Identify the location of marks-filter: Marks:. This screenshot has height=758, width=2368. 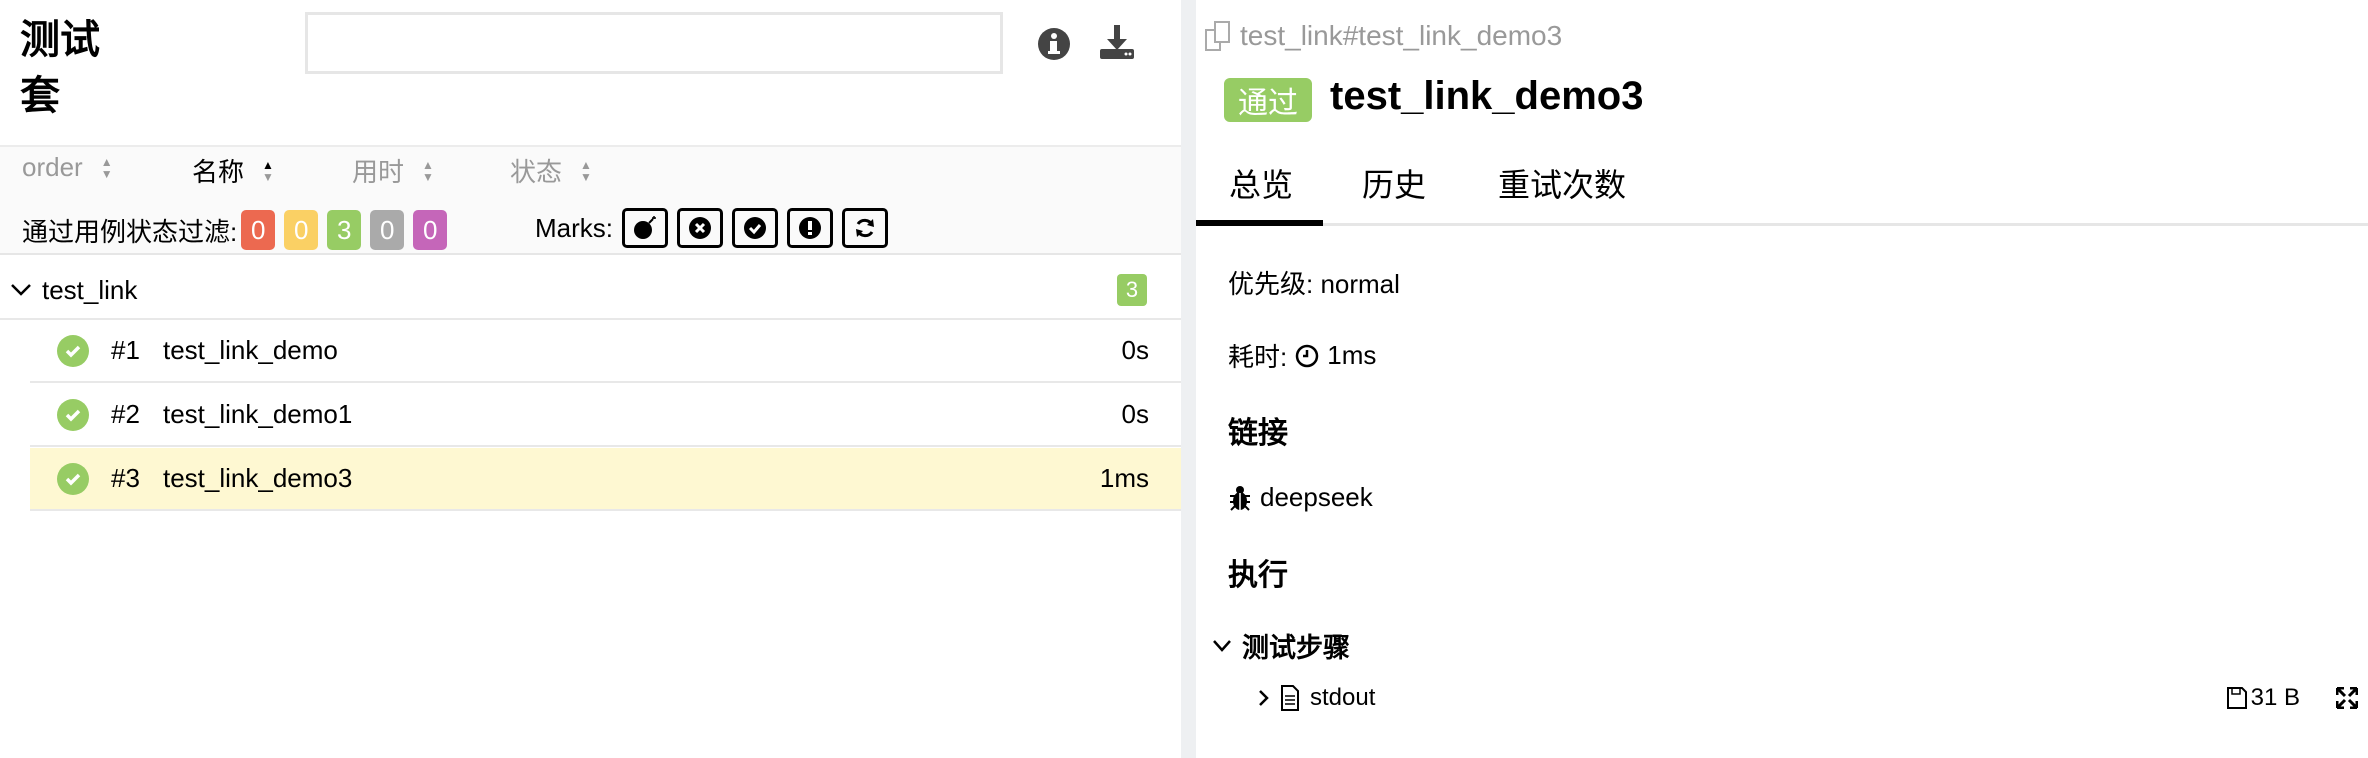
(711, 228).